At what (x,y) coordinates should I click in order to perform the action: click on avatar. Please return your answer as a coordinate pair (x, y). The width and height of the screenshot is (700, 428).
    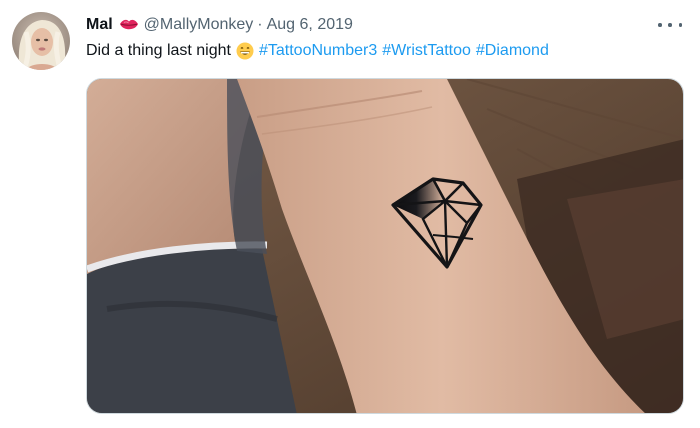
    Looking at the image, I should click on (41, 41).